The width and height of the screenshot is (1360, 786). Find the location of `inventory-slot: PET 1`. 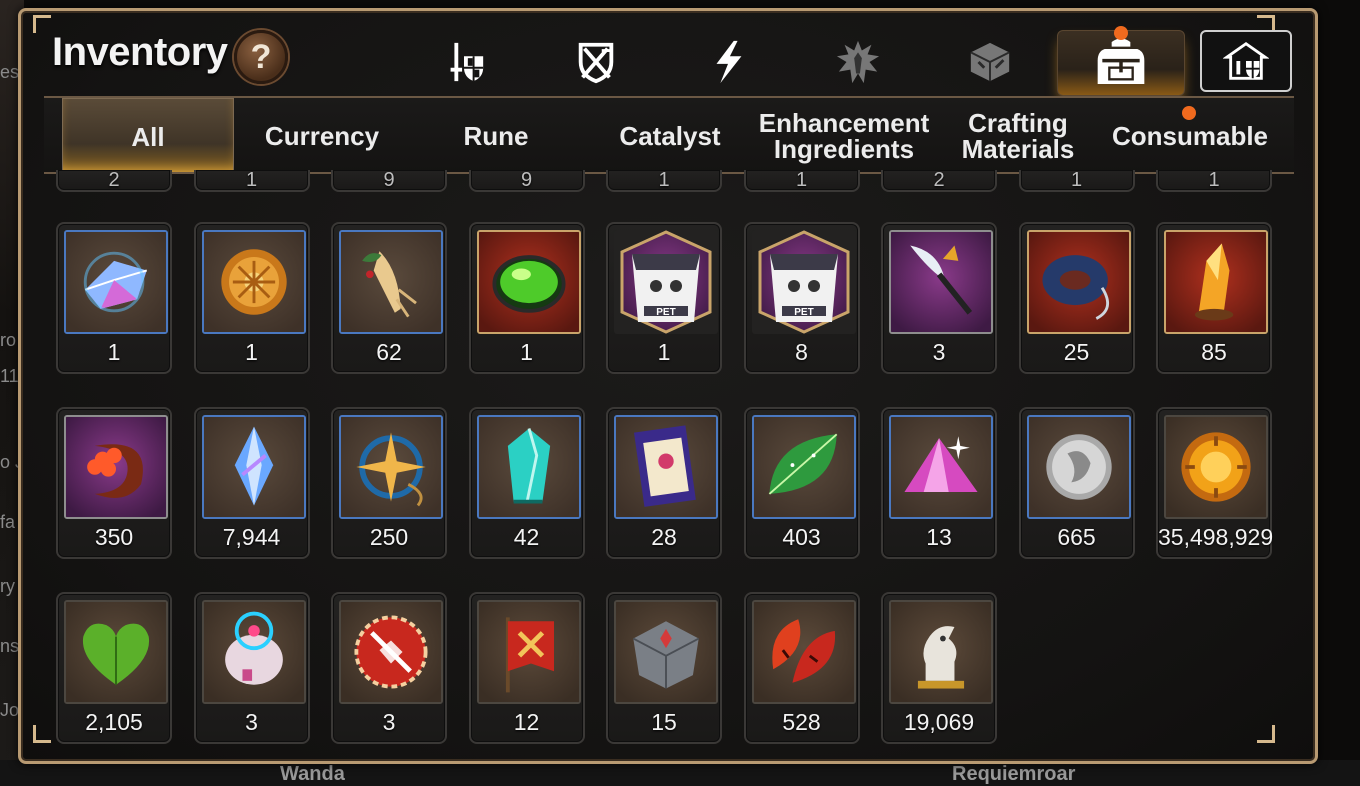

inventory-slot: PET 1 is located at coordinates (664, 298).